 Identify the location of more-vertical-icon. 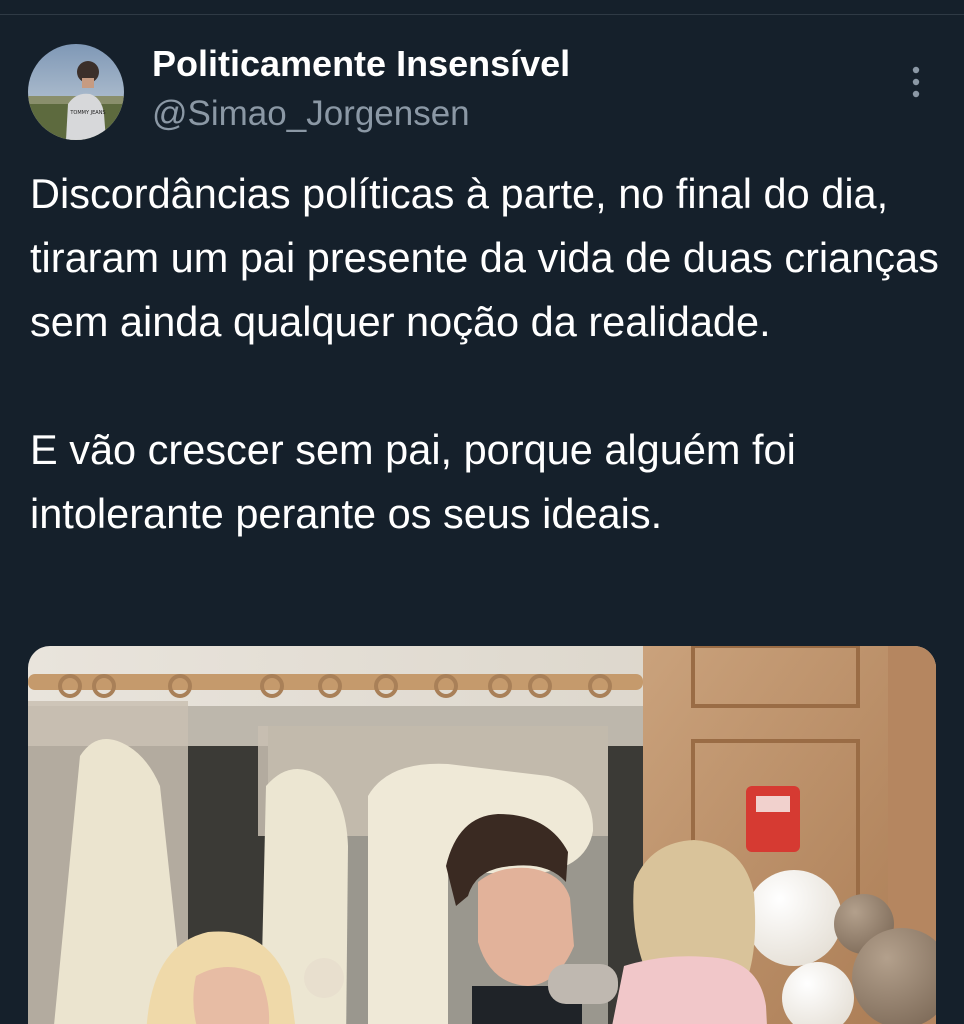
(916, 82).